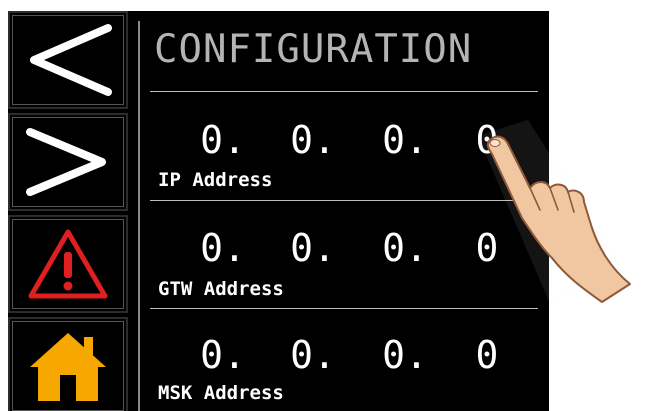 The image size is (652, 411). What do you see at coordinates (223, 355) in the screenshot?
I see `msk-octet-1: 0.` at bounding box center [223, 355].